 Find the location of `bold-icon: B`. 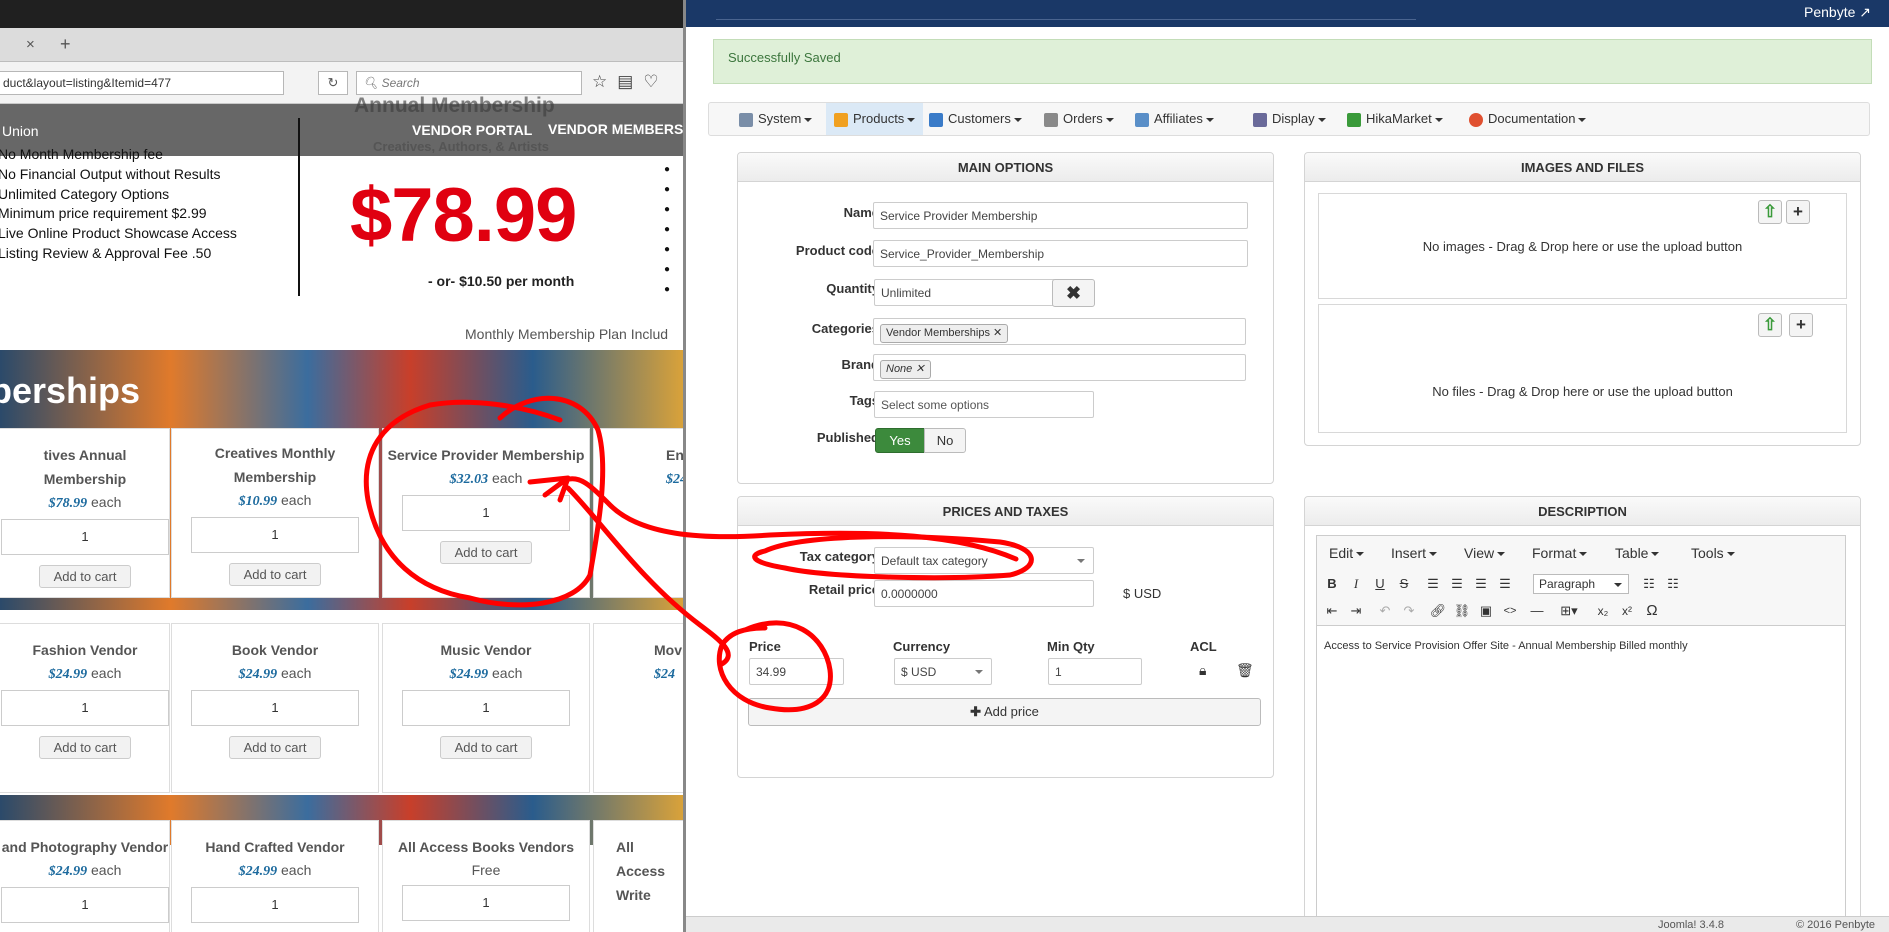

bold-icon: B is located at coordinates (1332, 584).